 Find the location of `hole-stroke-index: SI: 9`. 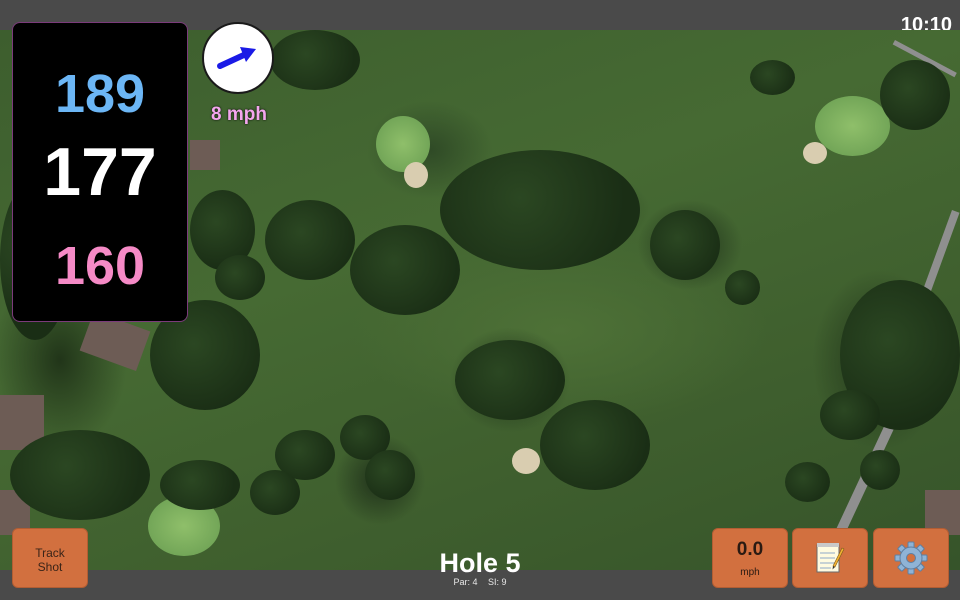

hole-stroke-index: SI: 9 is located at coordinates (497, 582).